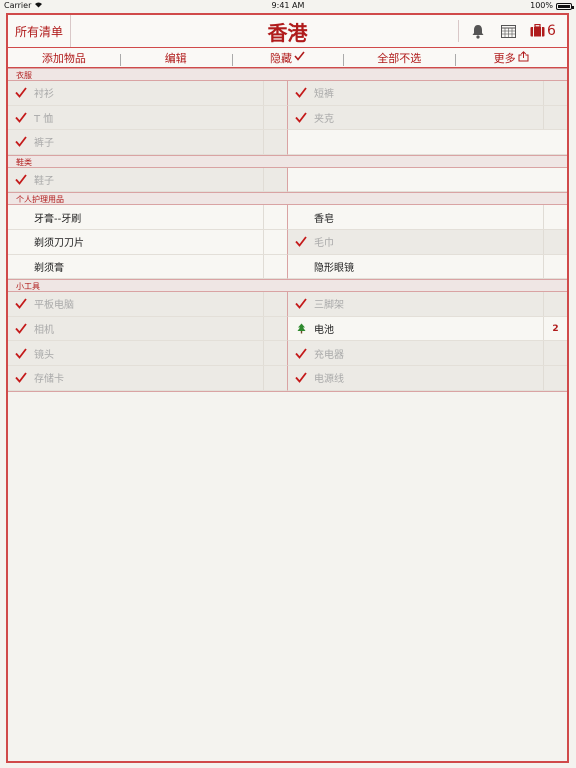  I want to click on deselect-all-label: 全部不选, so click(399, 58).